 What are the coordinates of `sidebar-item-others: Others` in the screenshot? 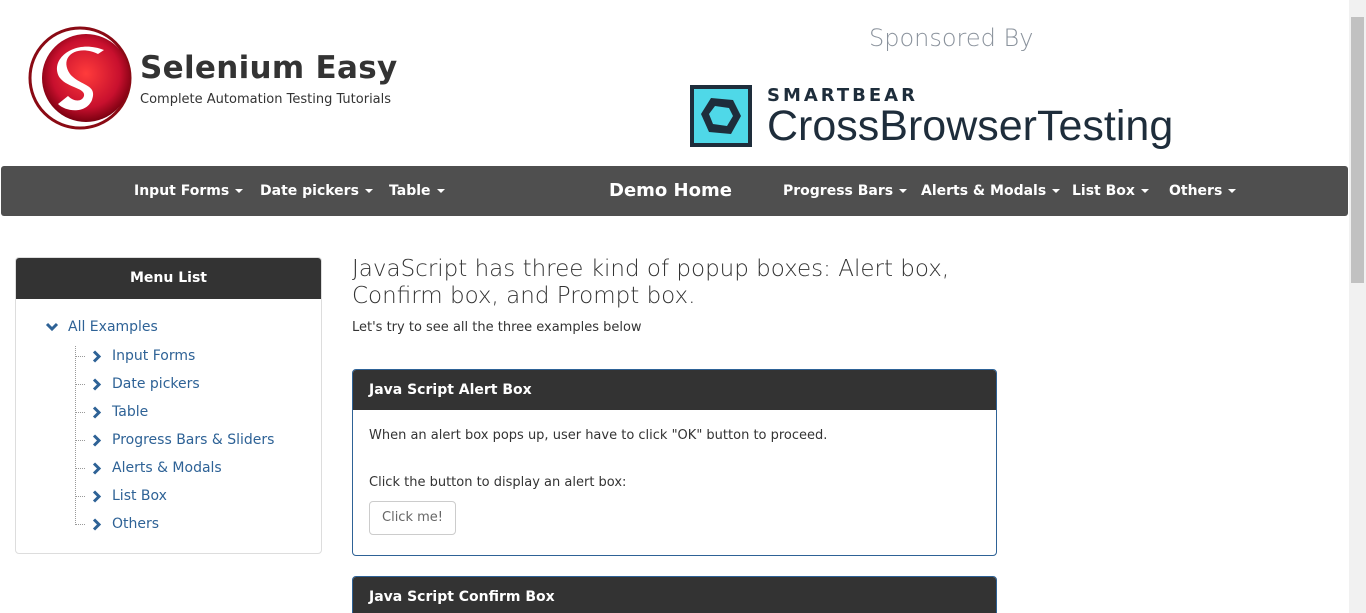 It's located at (117, 524).